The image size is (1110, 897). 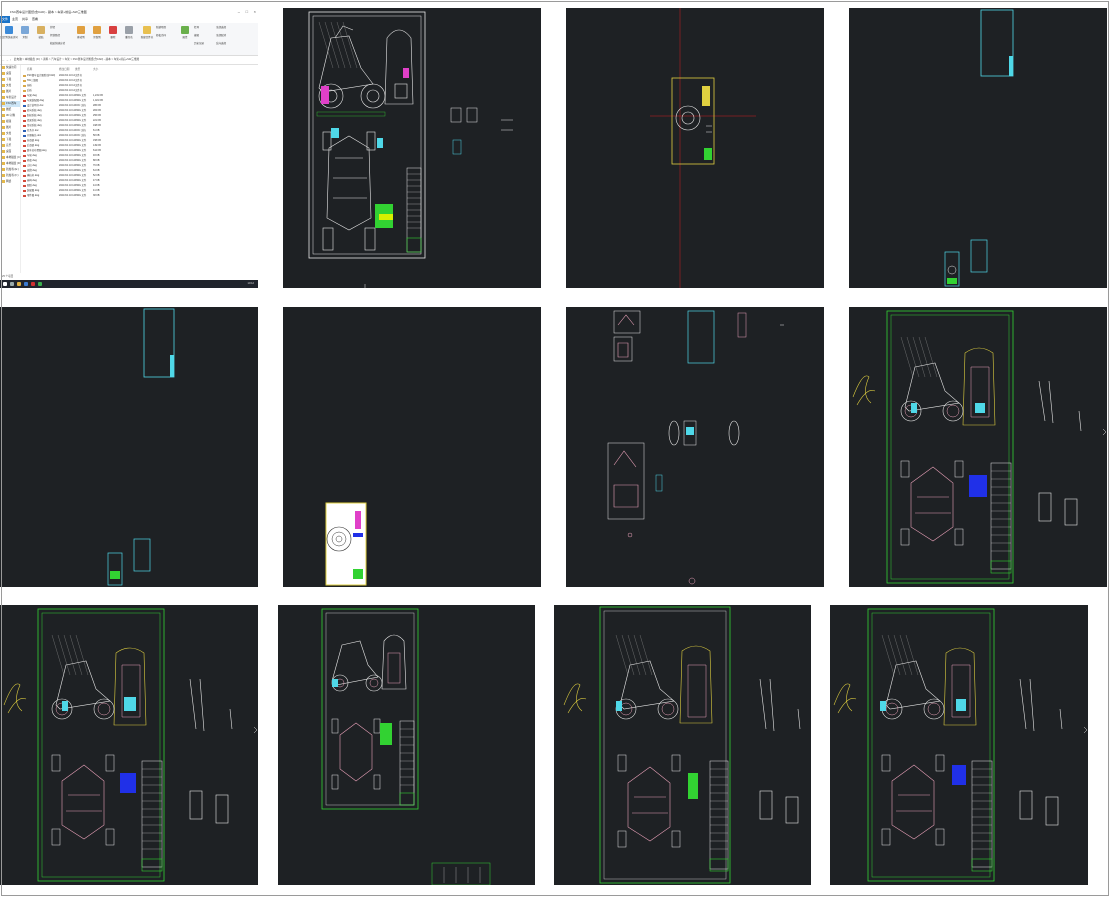 I want to click on file-row: 立柱.dwg 2021/3/4 10:12 DWG 文件 76 KB, so click(x=139, y=166).